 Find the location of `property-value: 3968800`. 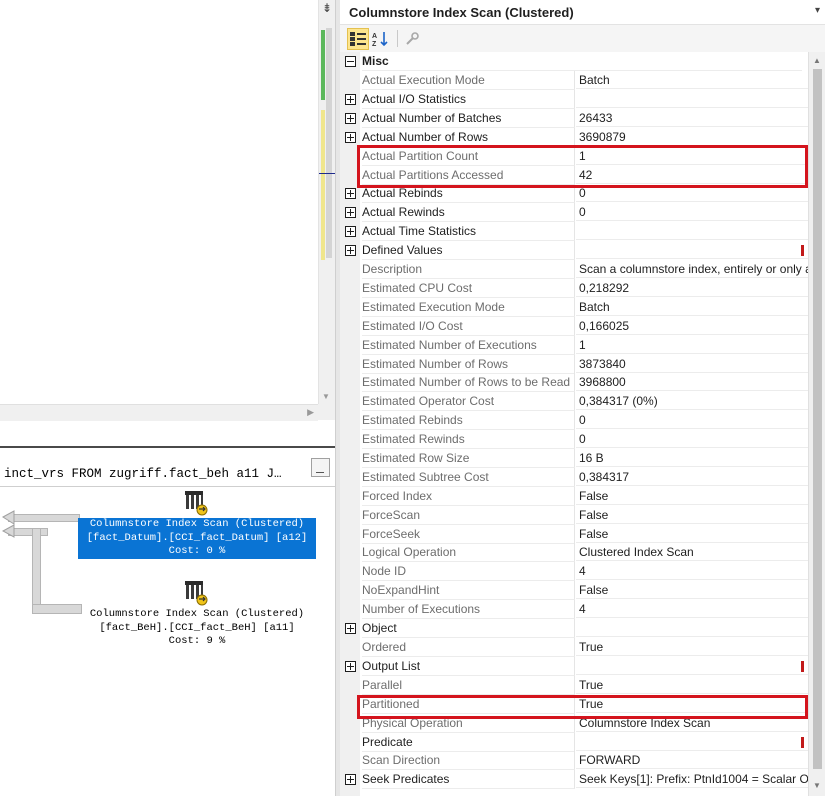

property-value: 3968800 is located at coordinates (692, 382).